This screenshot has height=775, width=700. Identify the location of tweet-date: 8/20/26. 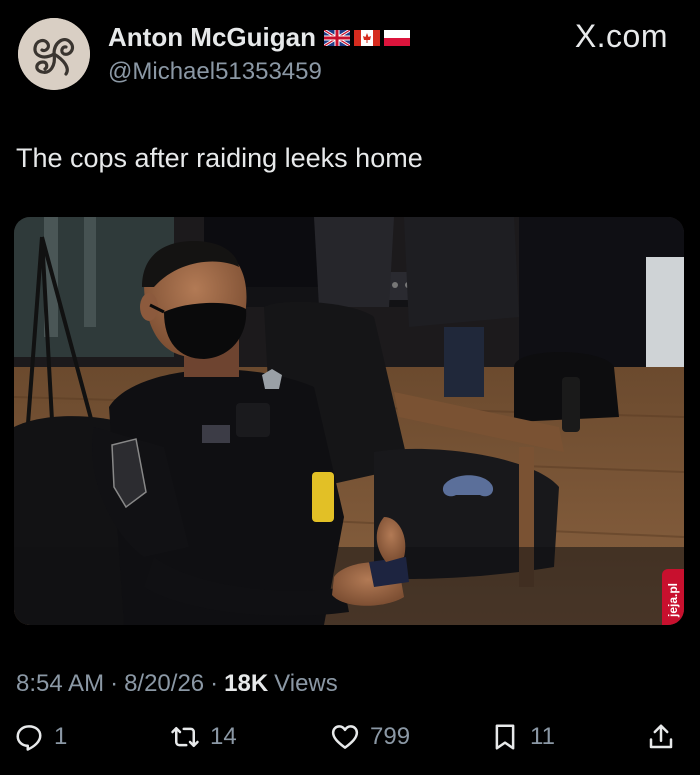
(164, 684).